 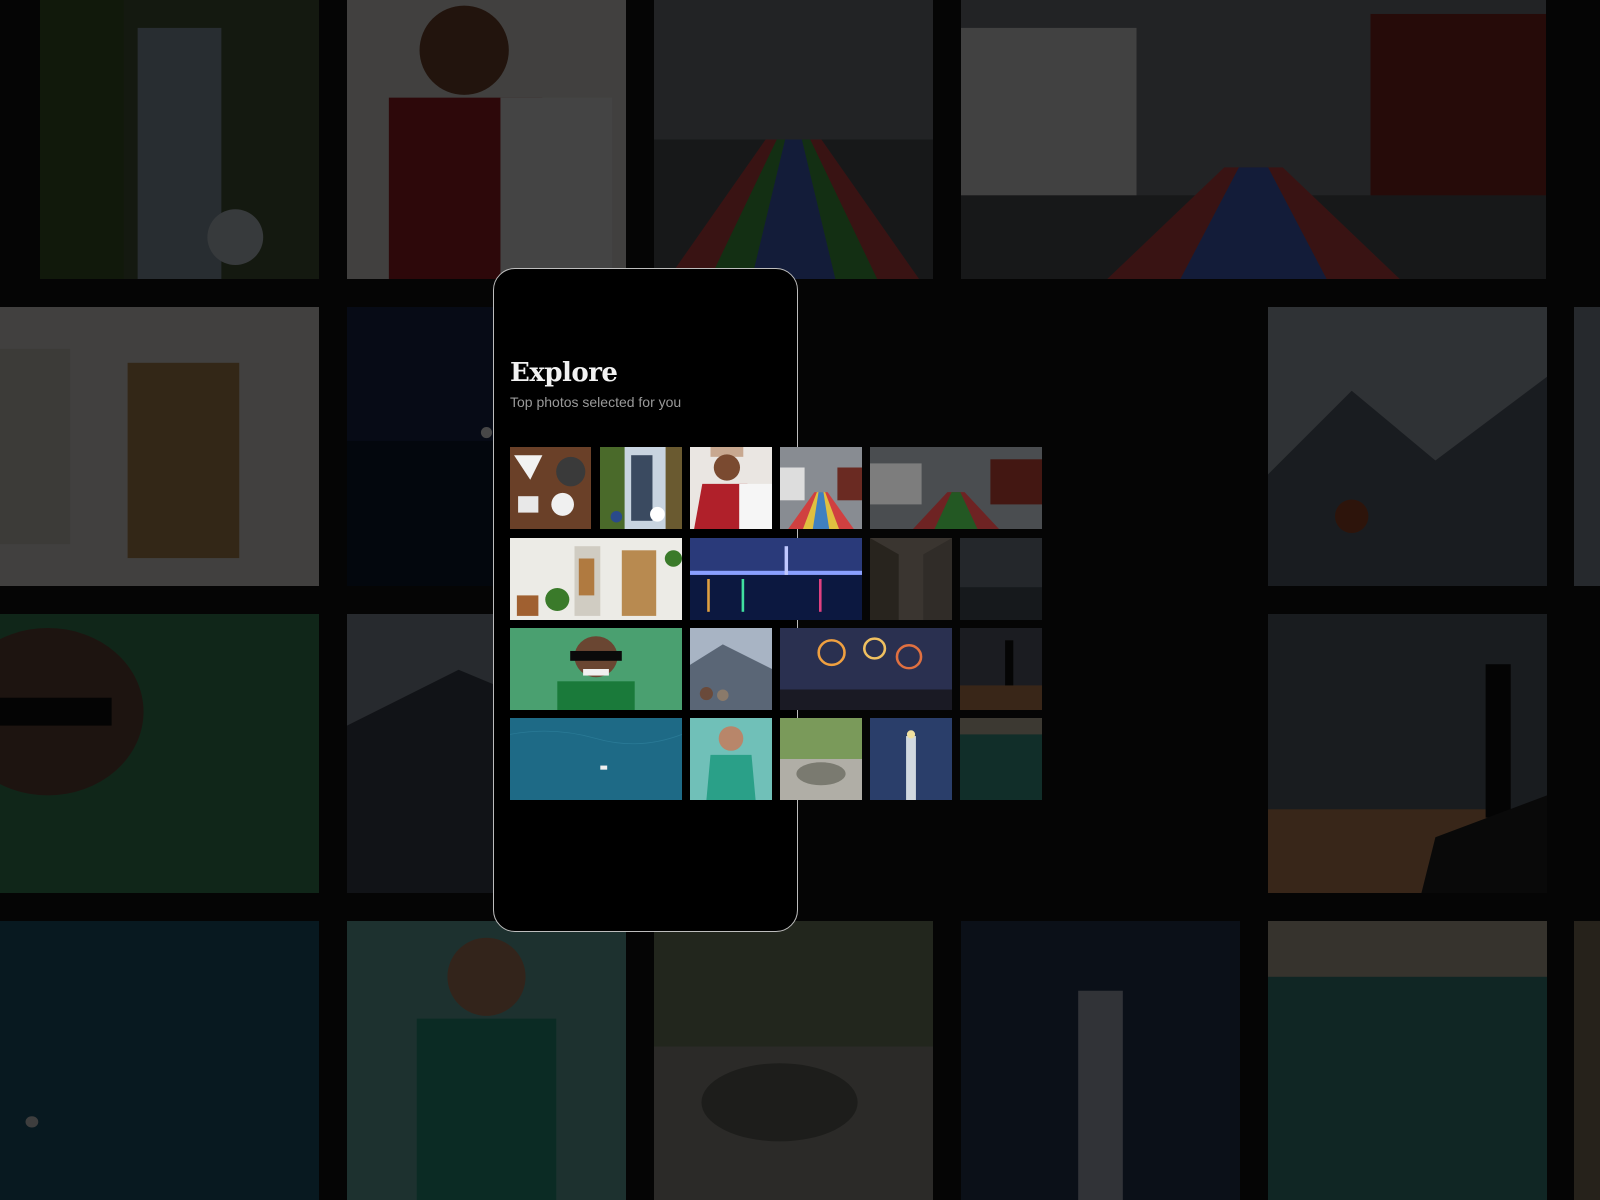 What do you see at coordinates (1407, 446) in the screenshot?
I see `bg-tile-mountain` at bounding box center [1407, 446].